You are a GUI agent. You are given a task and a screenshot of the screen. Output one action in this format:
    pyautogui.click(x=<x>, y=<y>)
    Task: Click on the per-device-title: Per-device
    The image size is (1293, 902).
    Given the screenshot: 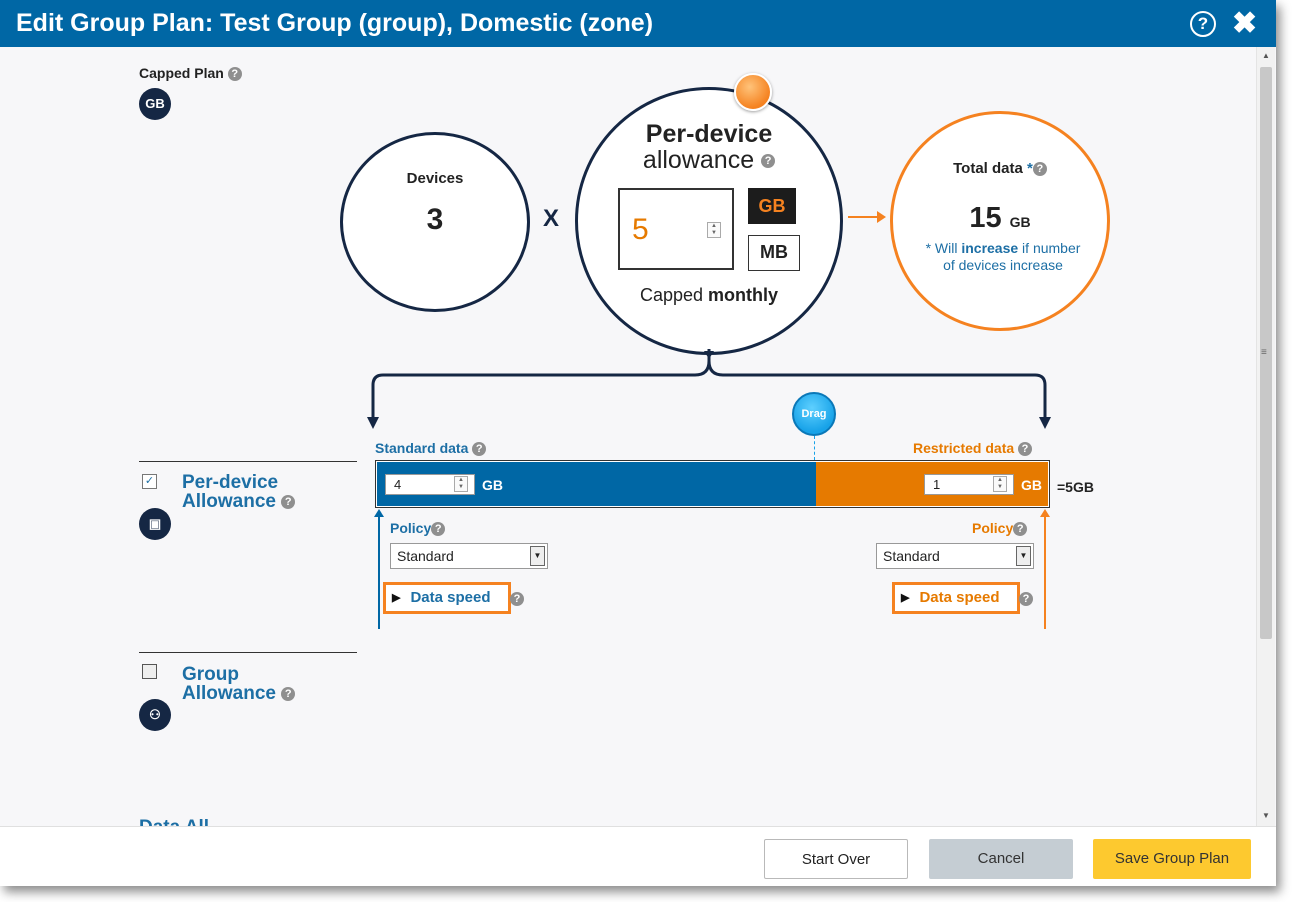 What is the action you would take?
    pyautogui.click(x=709, y=134)
    